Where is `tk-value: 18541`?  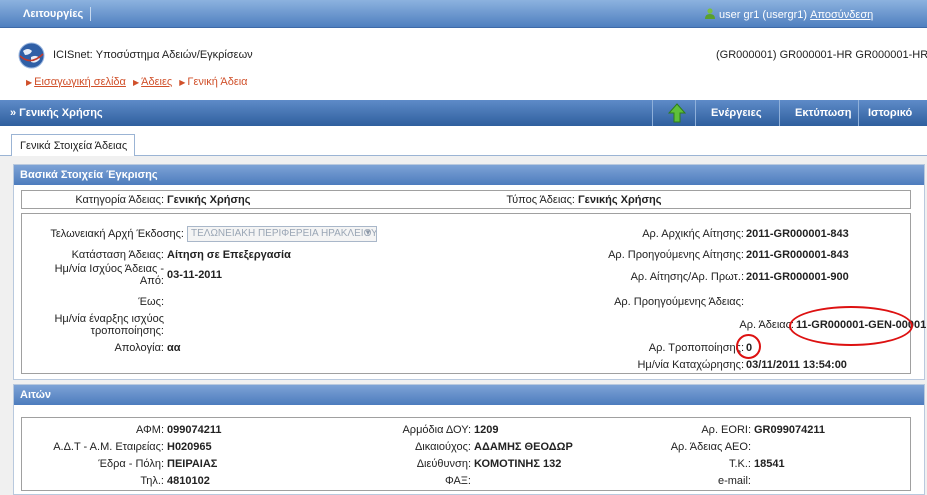
tk-value: 18541 is located at coordinates (769, 464).